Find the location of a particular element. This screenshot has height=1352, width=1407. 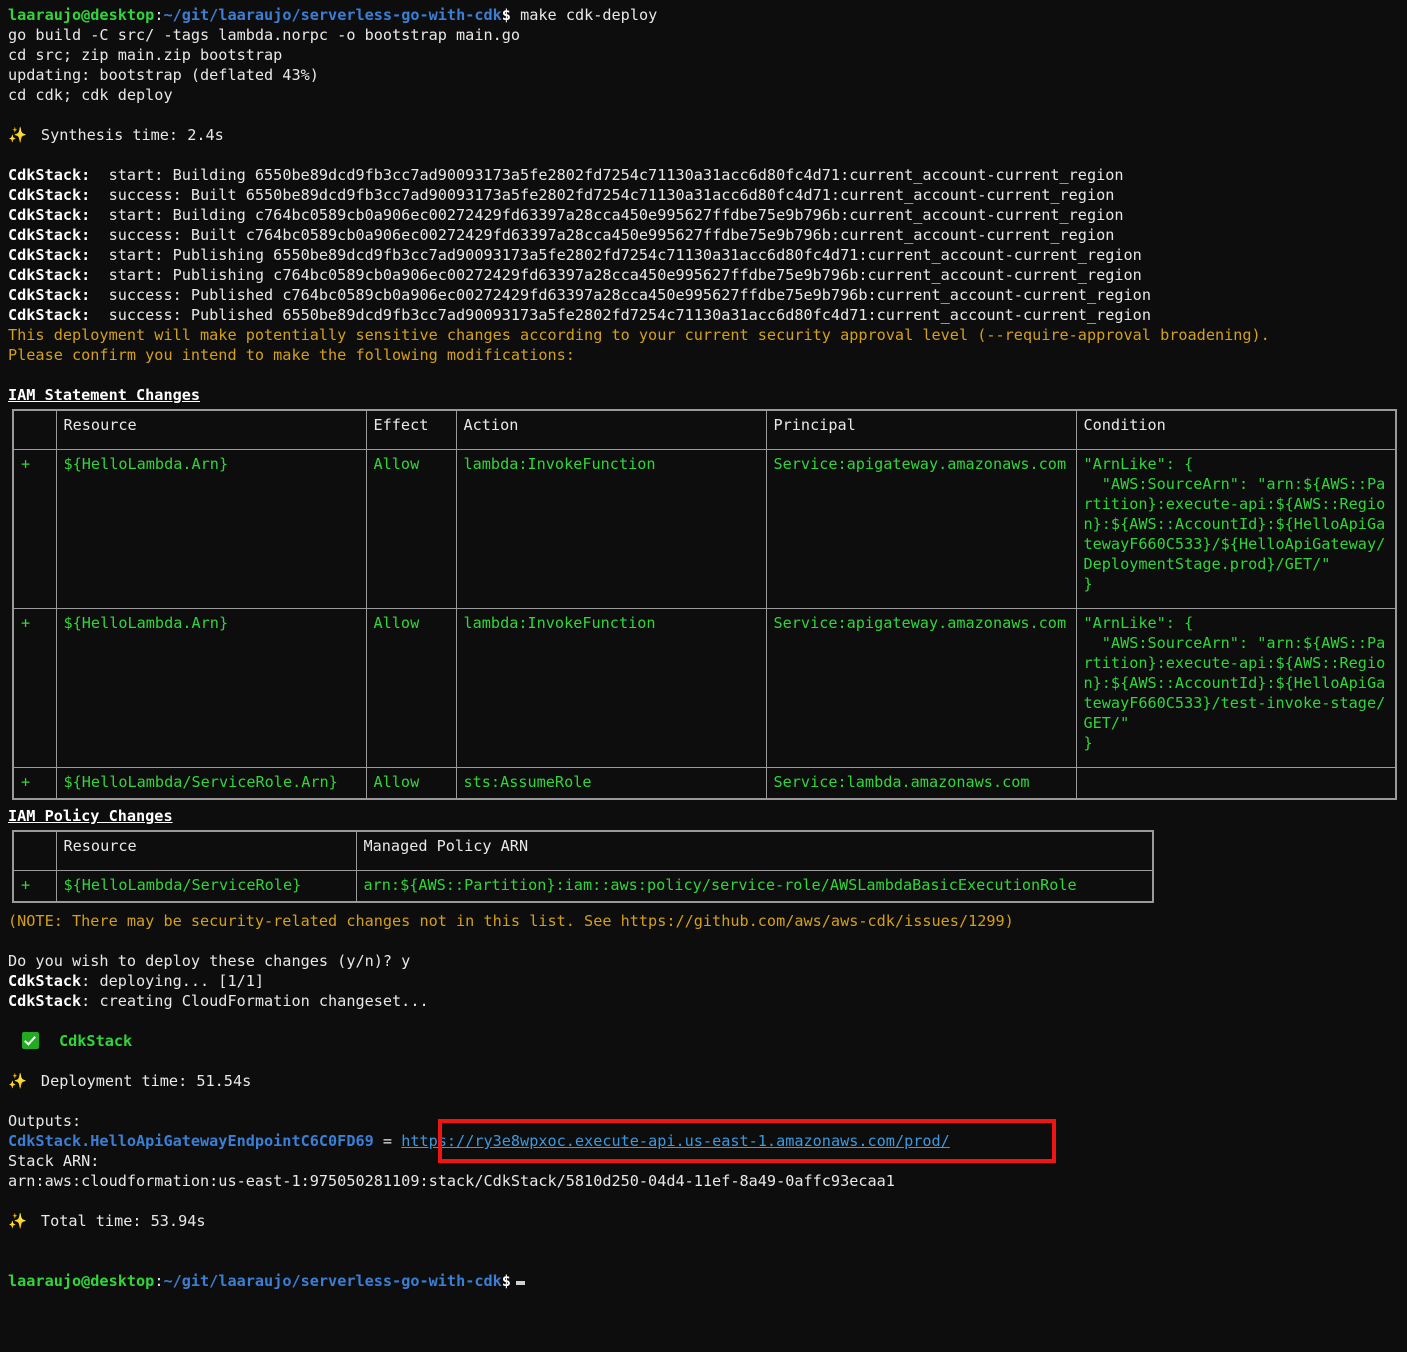

check-mark-button-icon is located at coordinates (30, 1040).